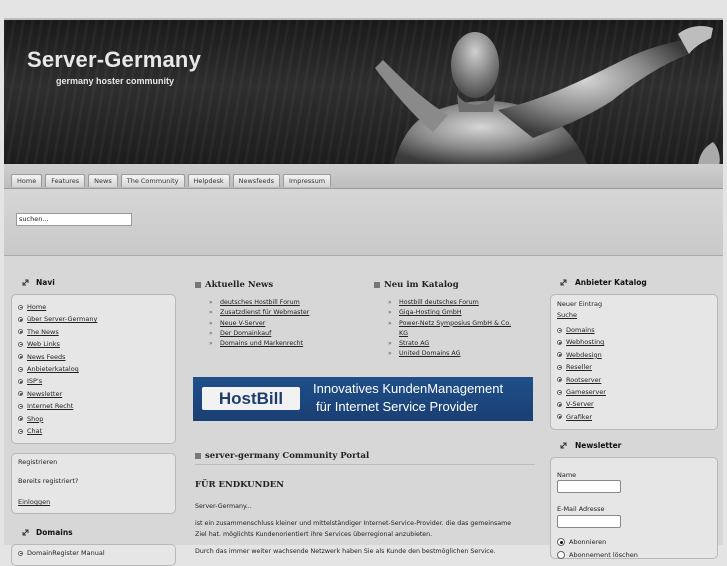  What do you see at coordinates (449, 334) in the screenshot?
I see `catalog-new-item-cont: KG` at bounding box center [449, 334].